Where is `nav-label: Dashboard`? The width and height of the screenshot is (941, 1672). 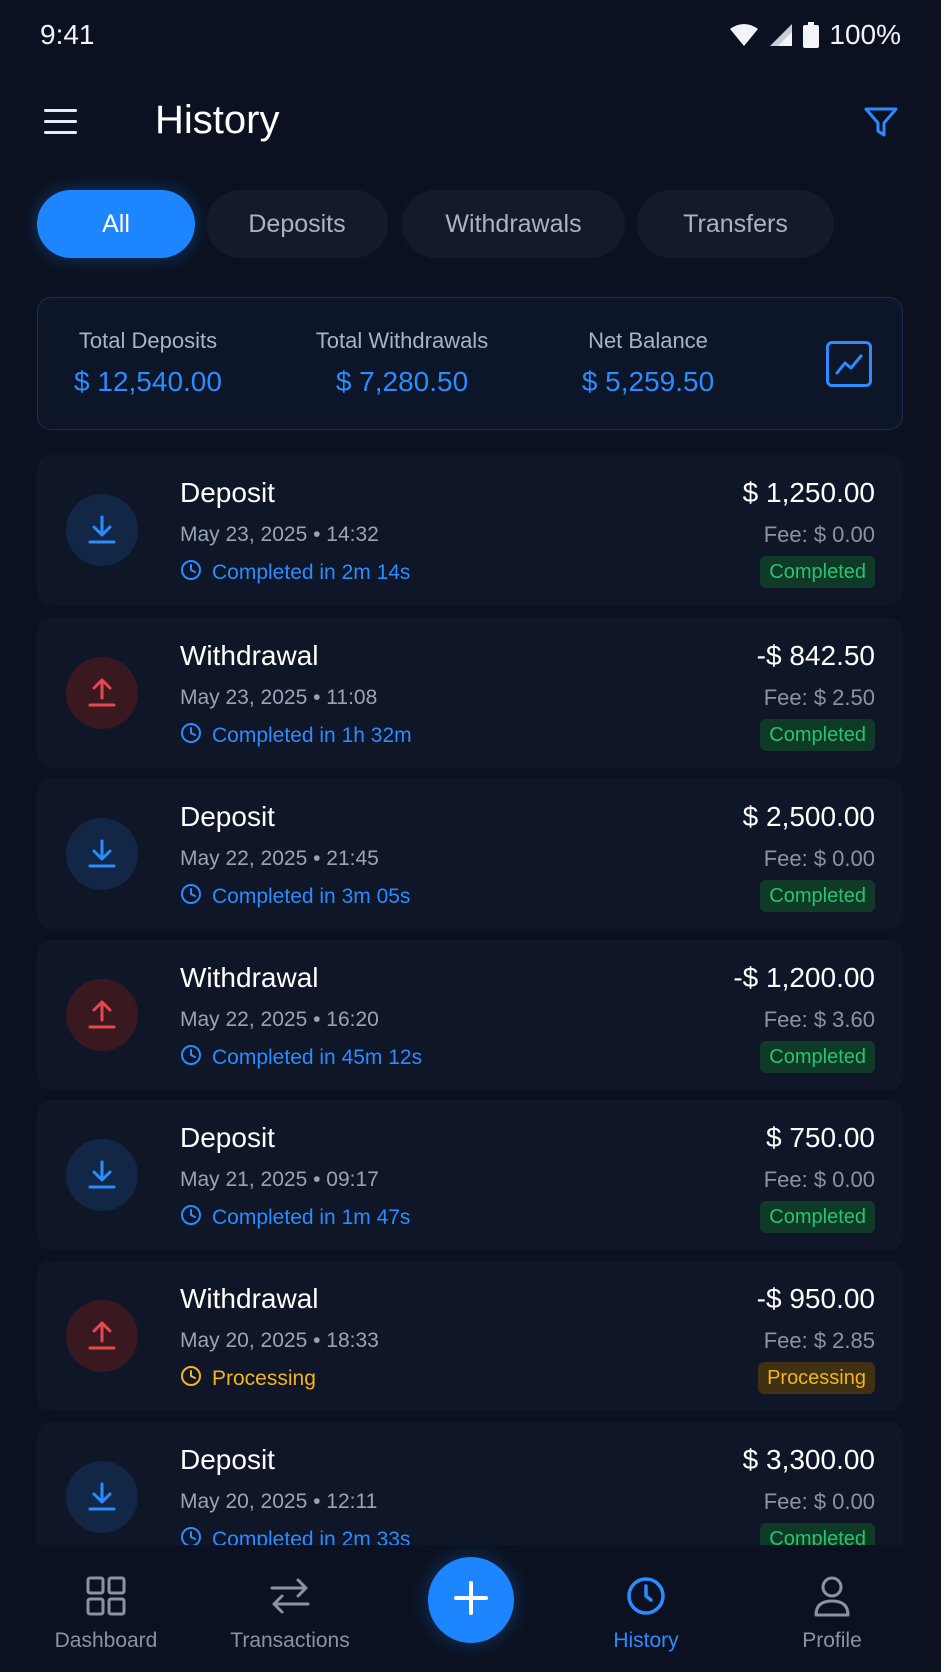
nav-label: Dashboard is located at coordinates (106, 1640).